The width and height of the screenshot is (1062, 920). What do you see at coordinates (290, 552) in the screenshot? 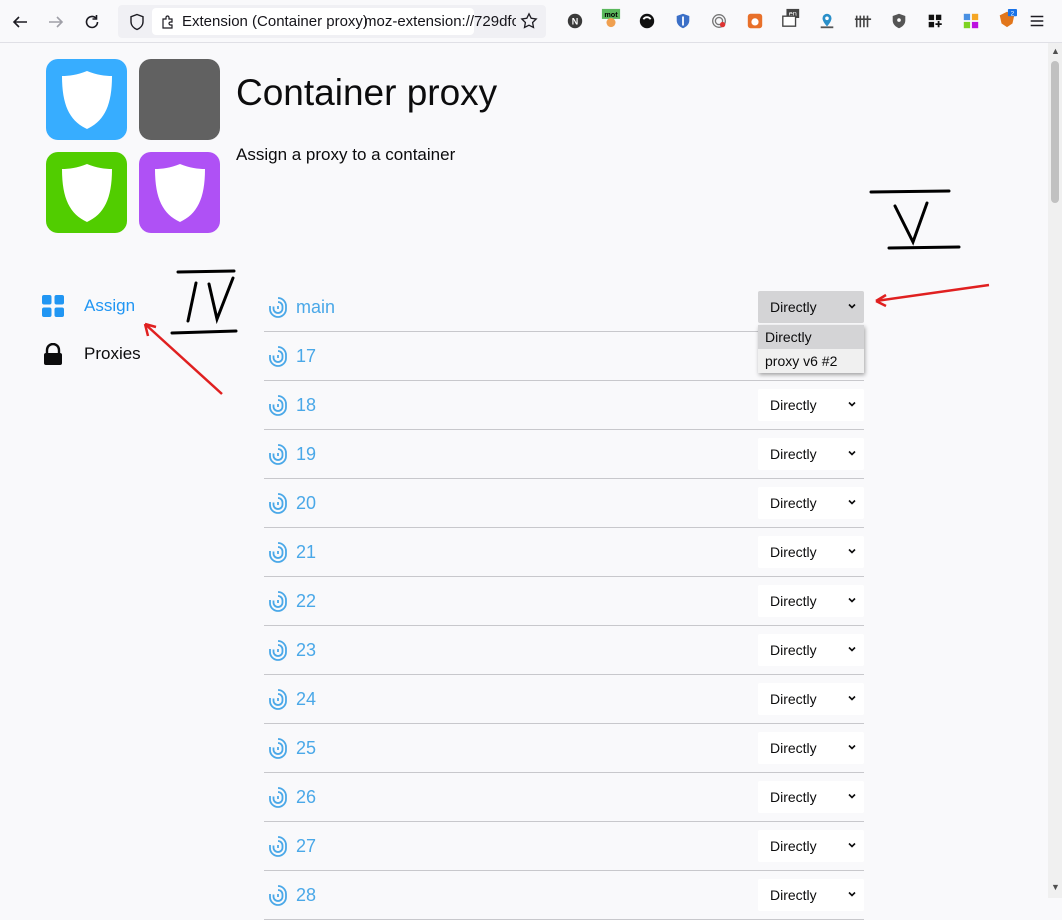
I see `container-name: 21` at bounding box center [290, 552].